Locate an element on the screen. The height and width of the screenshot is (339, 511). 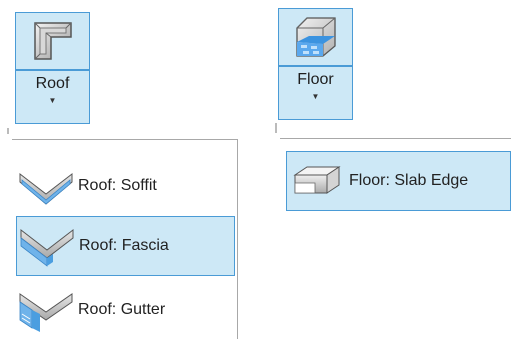
menu-item-label: Roof: Soffit is located at coordinates (117, 185).